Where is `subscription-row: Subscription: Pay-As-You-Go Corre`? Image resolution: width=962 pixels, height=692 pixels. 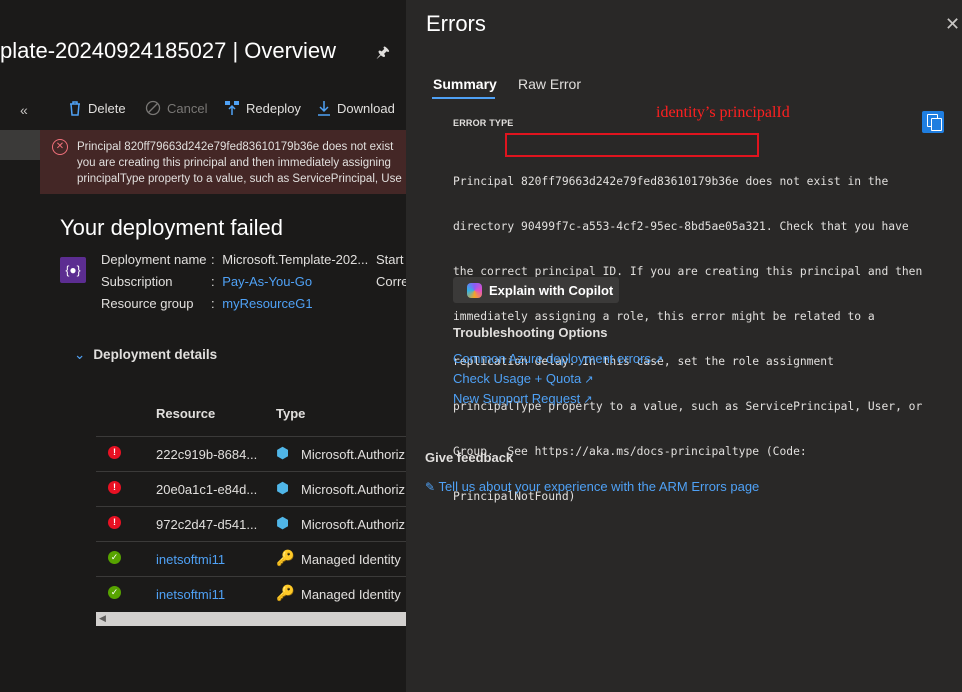 subscription-row: Subscription: Pay-As-You-Go Corre is located at coordinates (253, 281).